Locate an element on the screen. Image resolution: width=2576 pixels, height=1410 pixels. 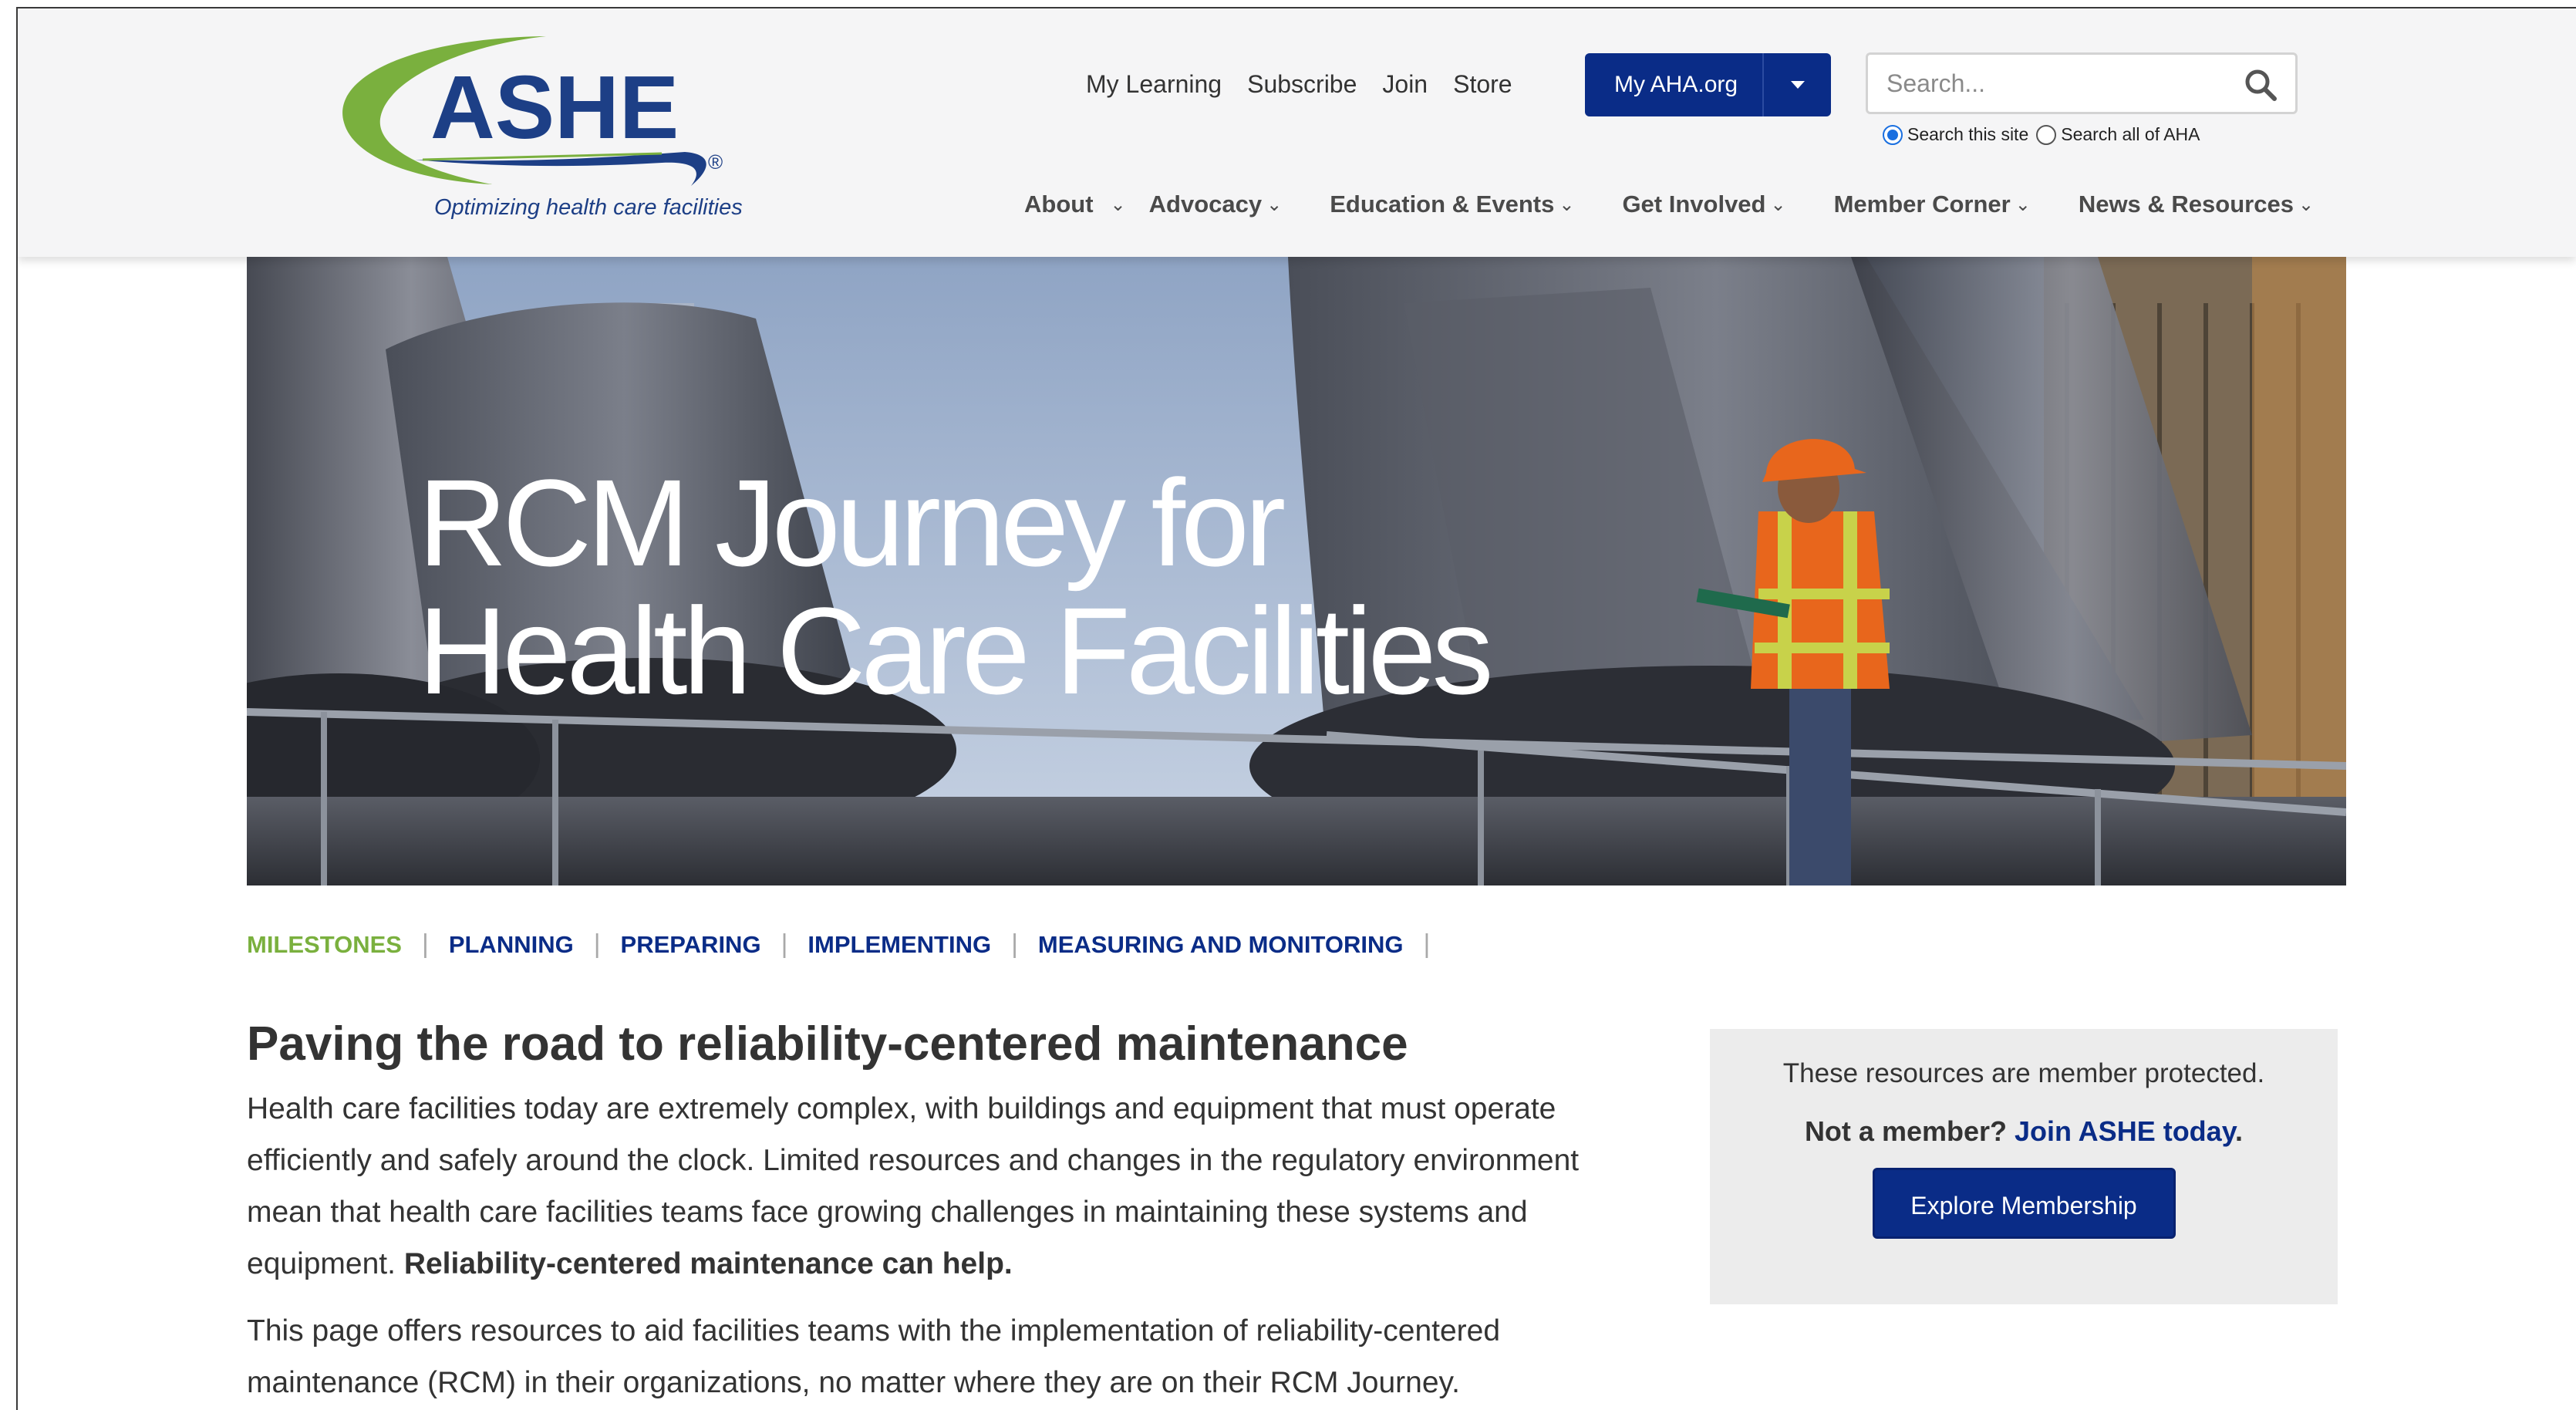
svg-text: ASHE is located at coordinates (554, 107).